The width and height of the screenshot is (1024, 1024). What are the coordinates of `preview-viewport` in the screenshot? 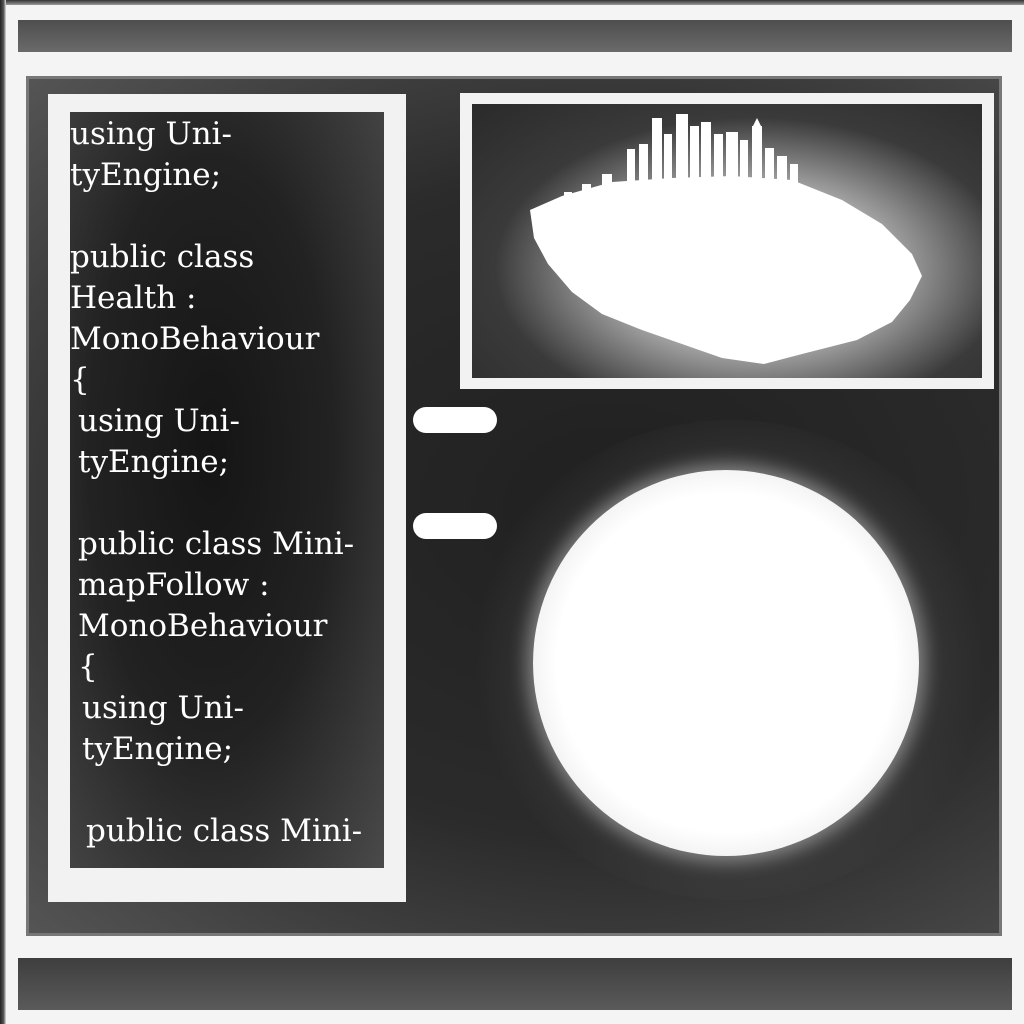 It's located at (727, 241).